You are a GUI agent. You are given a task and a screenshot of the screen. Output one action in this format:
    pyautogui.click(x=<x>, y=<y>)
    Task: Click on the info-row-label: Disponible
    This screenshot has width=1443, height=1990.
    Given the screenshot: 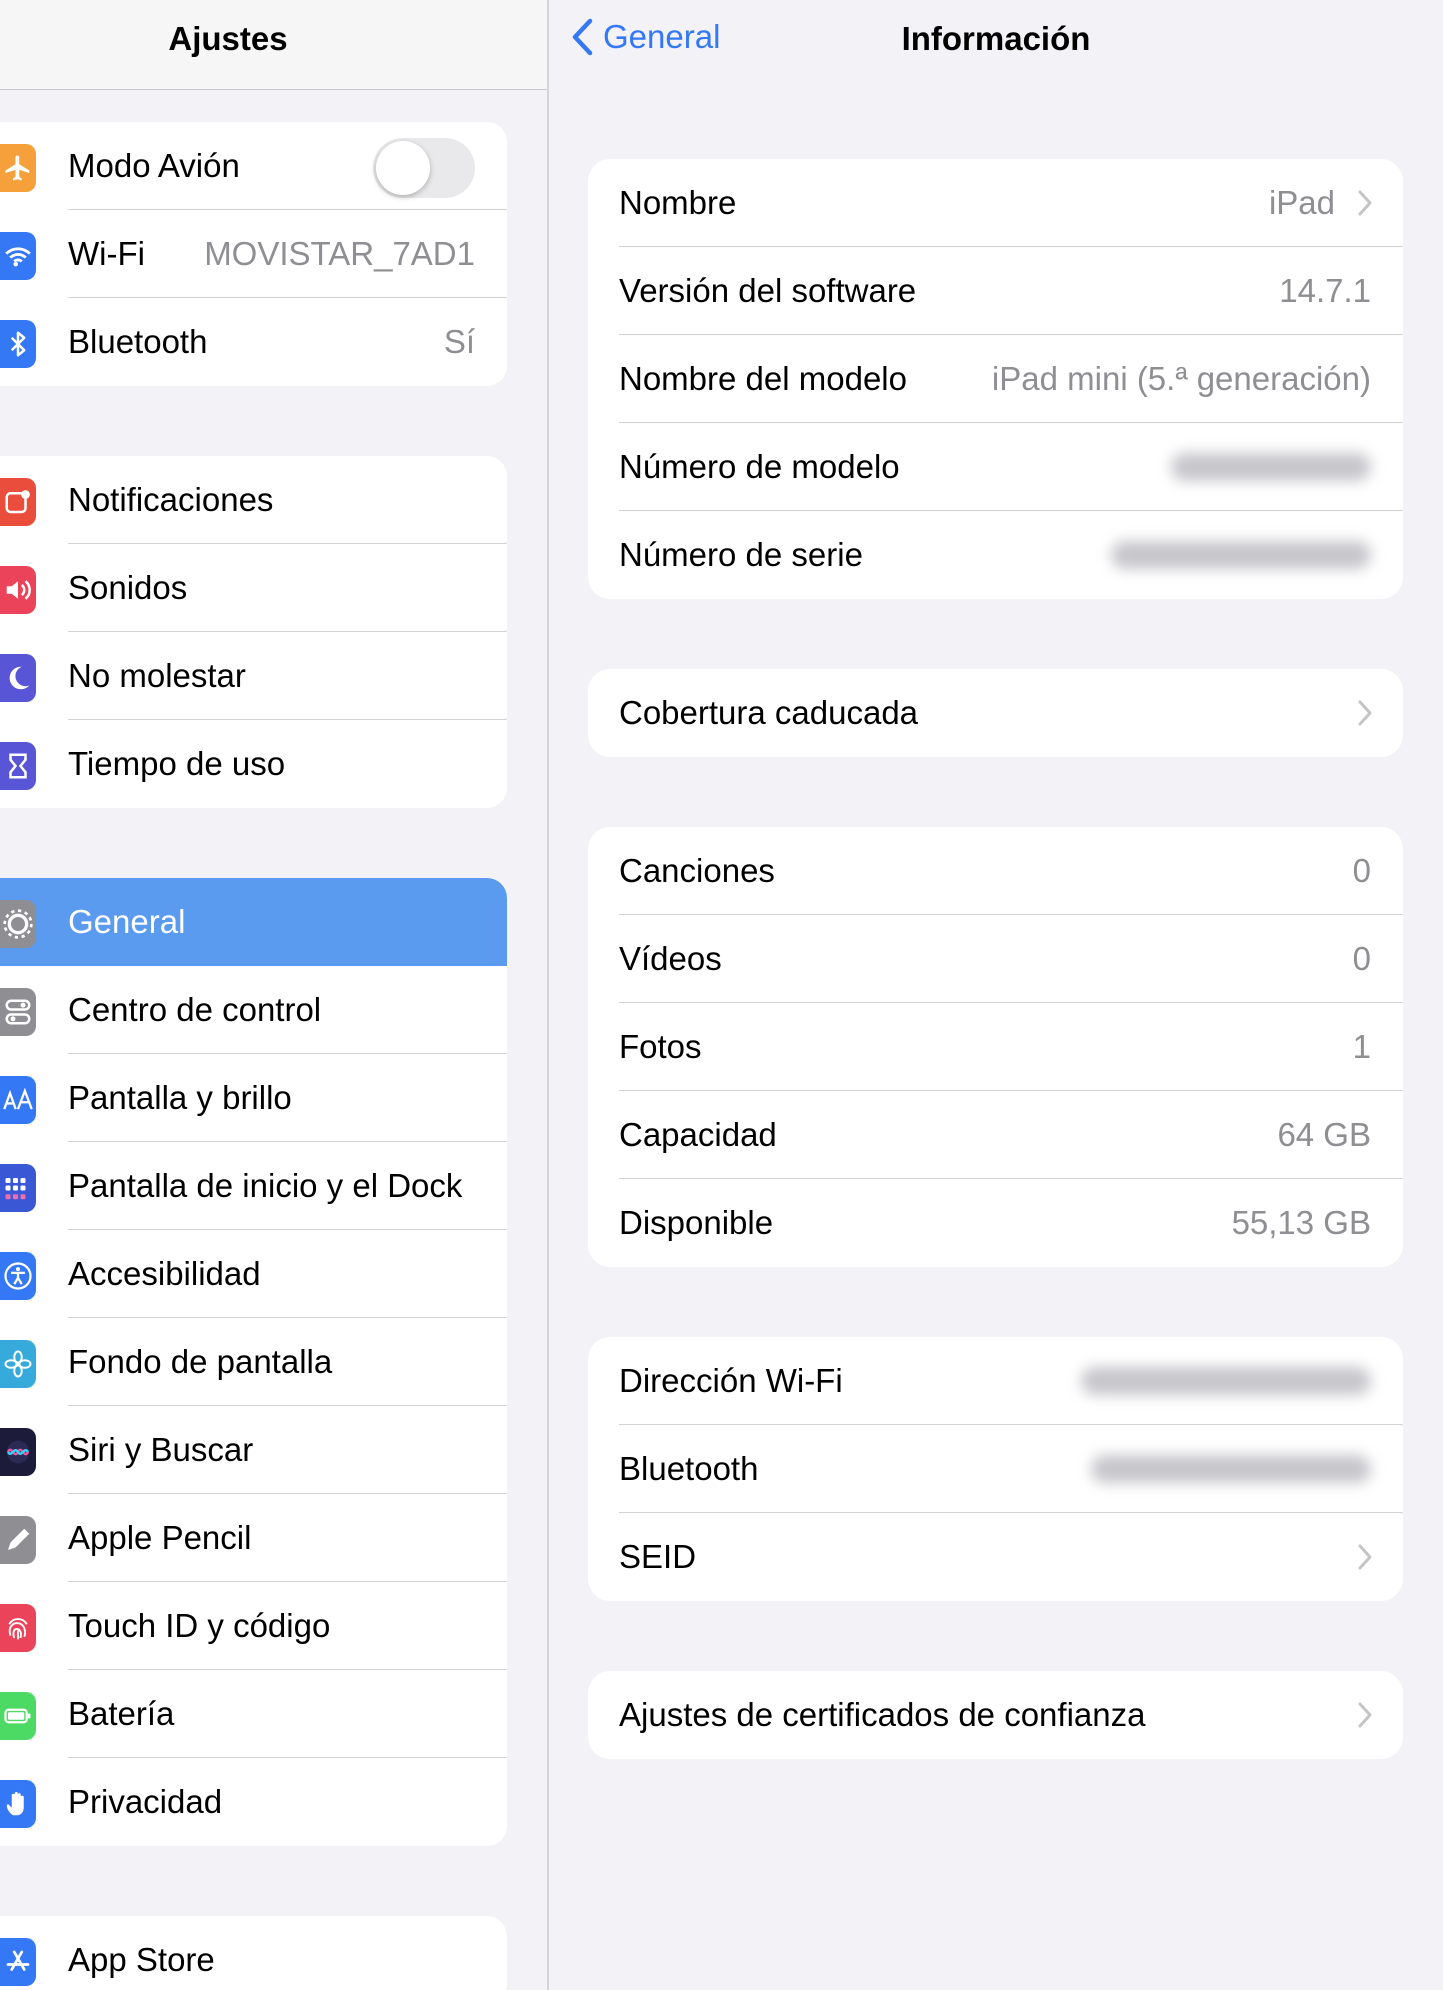 What is the action you would take?
    pyautogui.click(x=696, y=1222)
    